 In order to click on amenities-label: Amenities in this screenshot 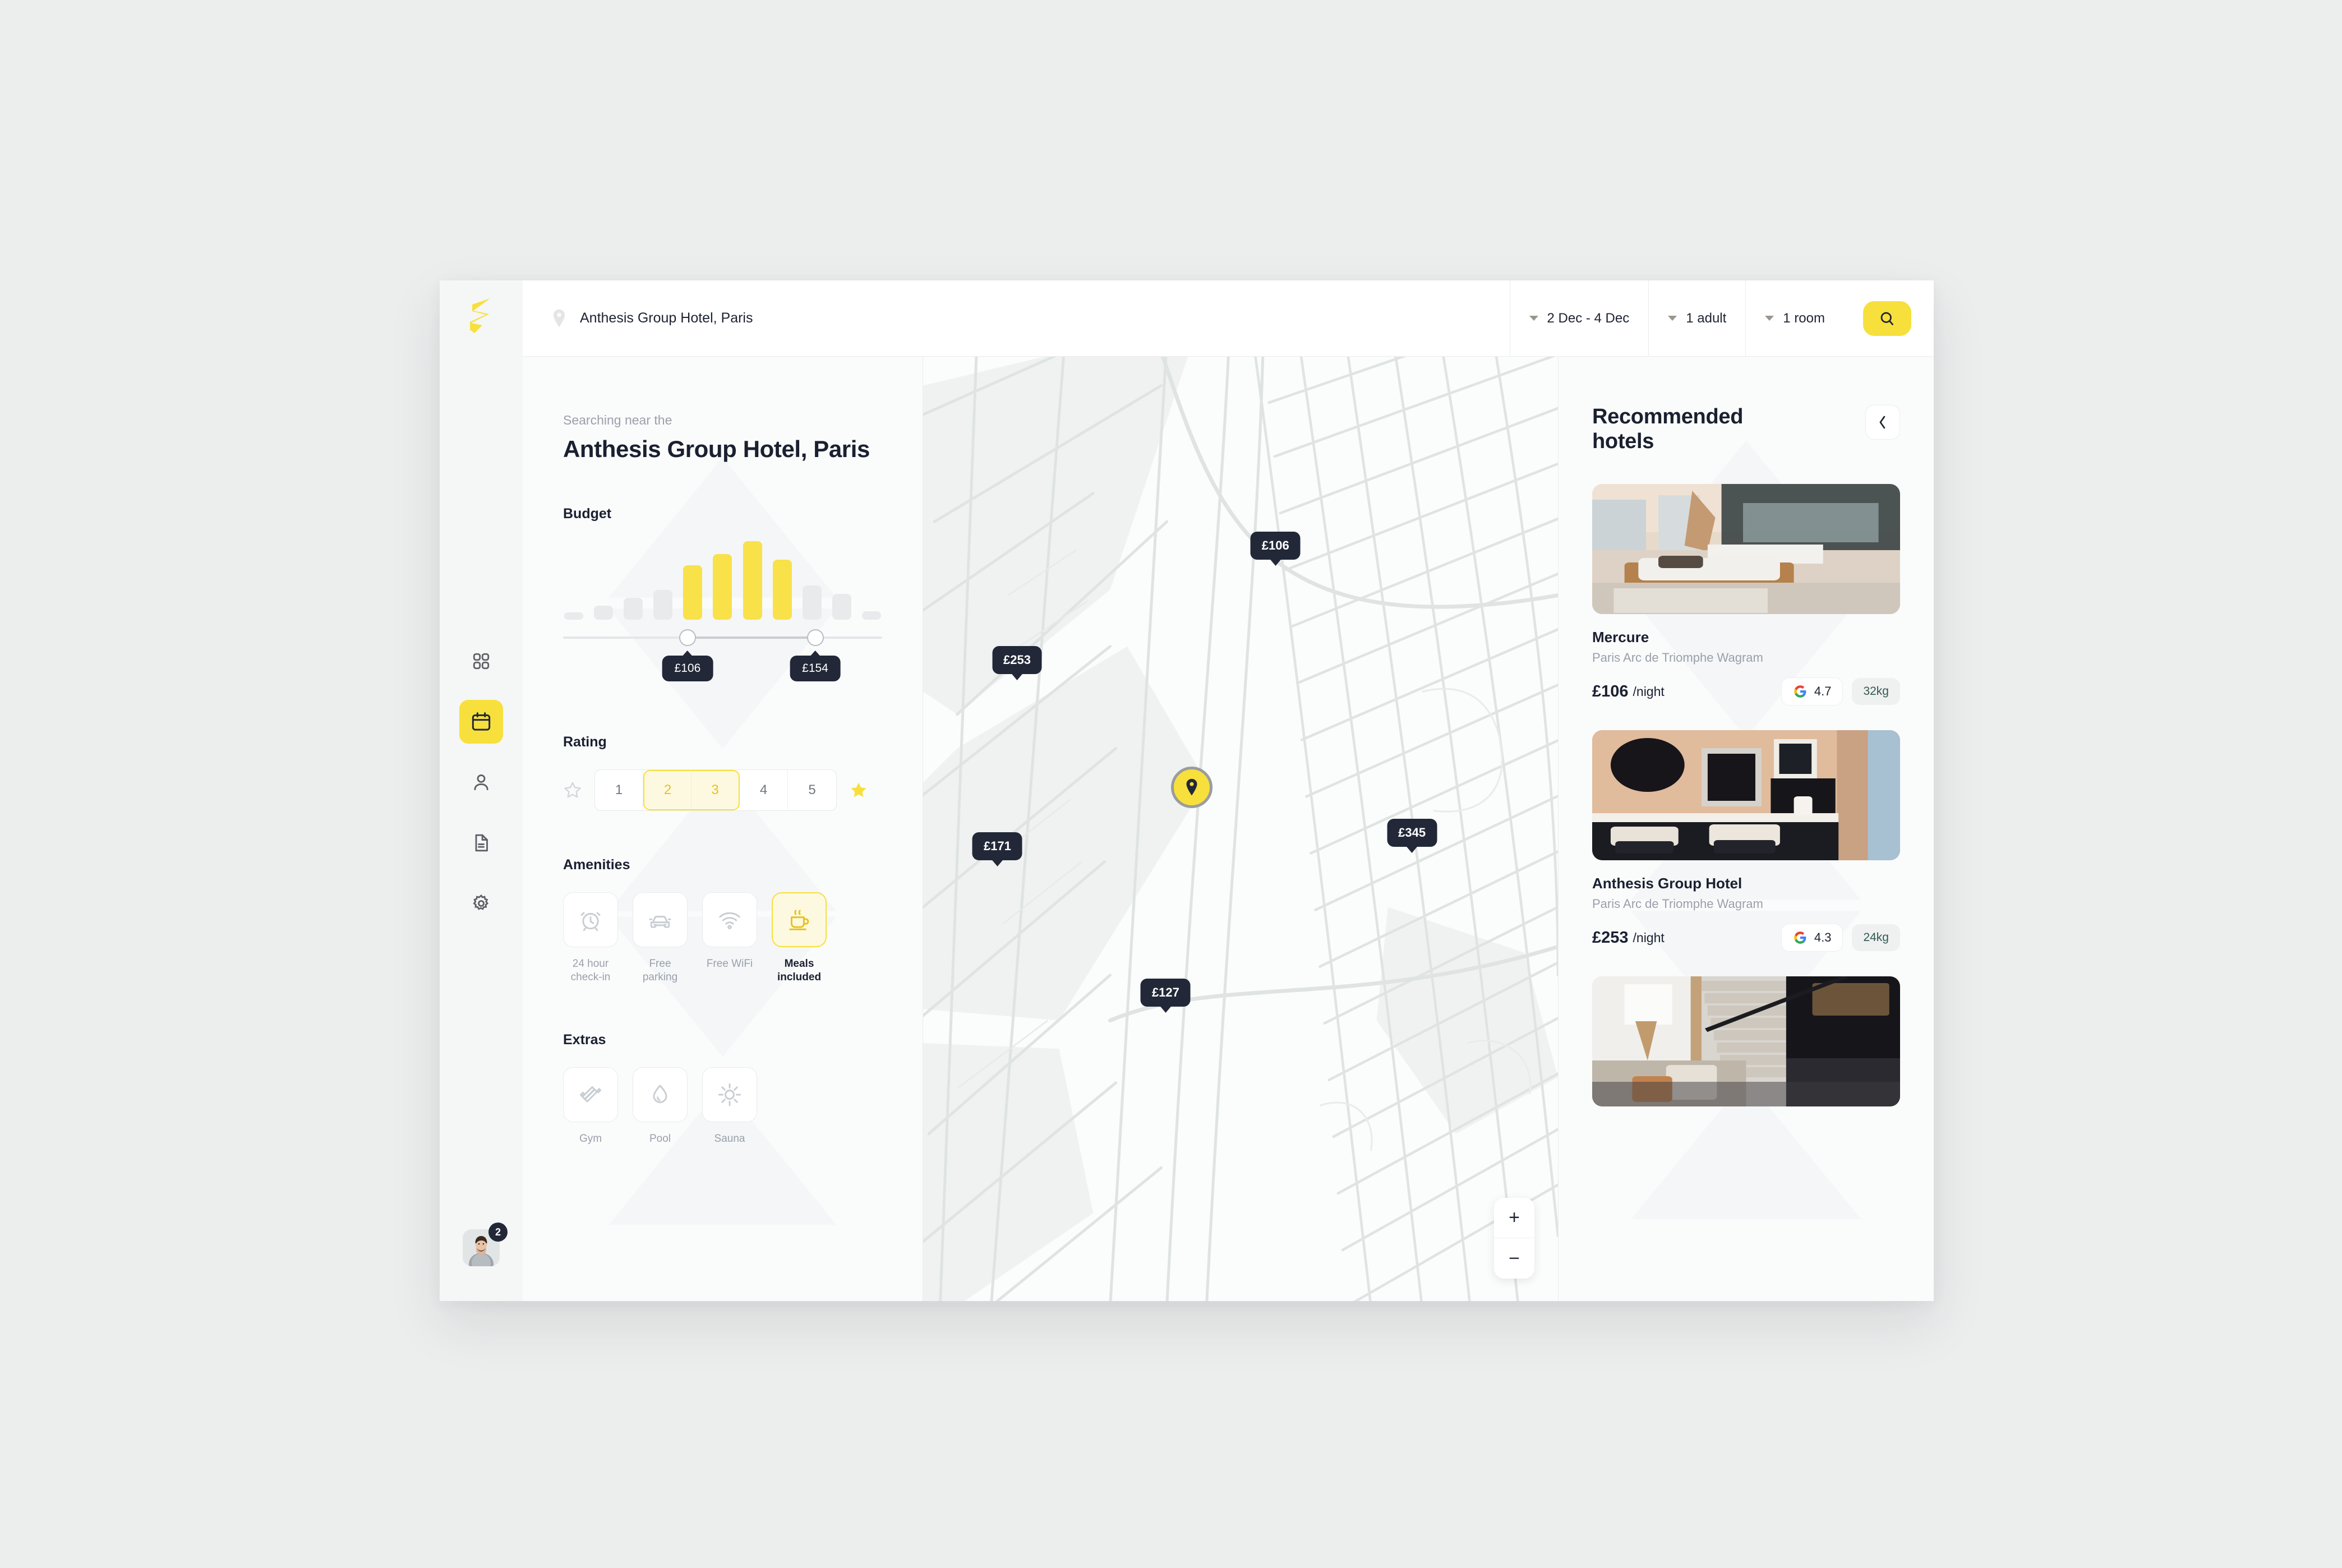, I will do `click(596, 865)`.